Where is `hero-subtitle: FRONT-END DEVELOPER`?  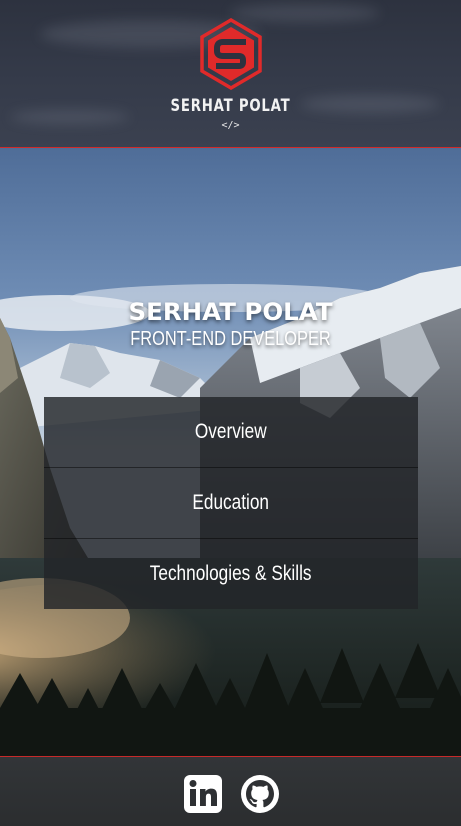 hero-subtitle: FRONT-END DEVELOPER is located at coordinates (230, 339).